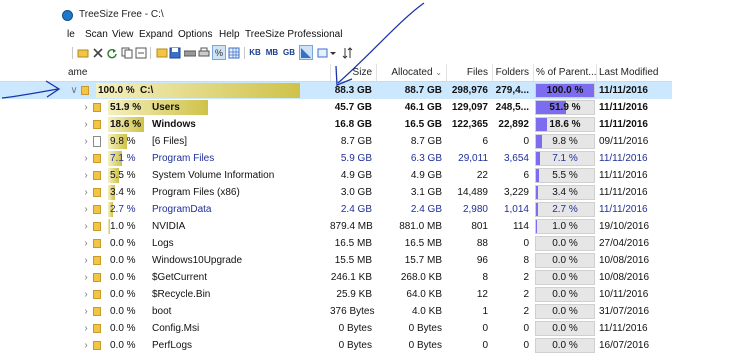 The height and width of the screenshot is (354, 750). What do you see at coordinates (123, 226) in the screenshot?
I see `row-percent: 1.0 %` at bounding box center [123, 226].